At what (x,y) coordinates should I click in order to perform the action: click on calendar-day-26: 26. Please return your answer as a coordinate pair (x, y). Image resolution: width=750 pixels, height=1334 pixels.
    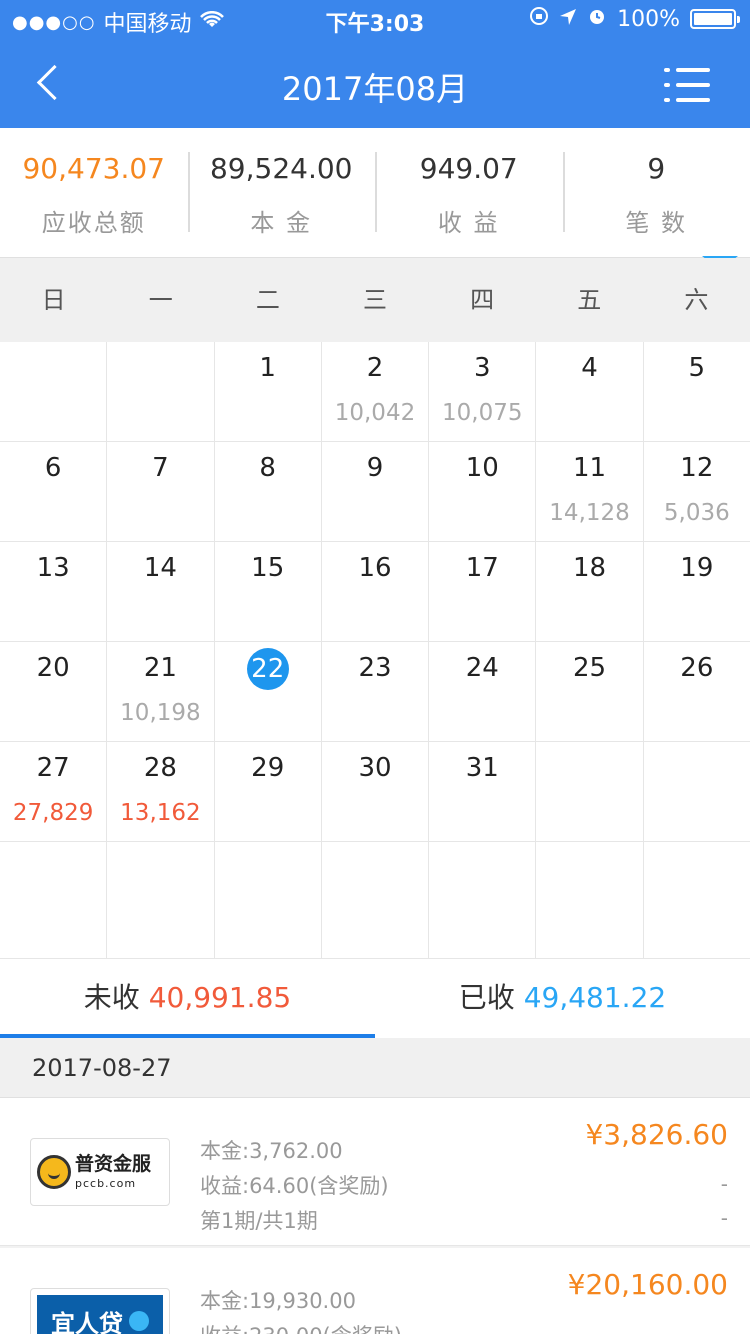
    Looking at the image, I should click on (697, 691).